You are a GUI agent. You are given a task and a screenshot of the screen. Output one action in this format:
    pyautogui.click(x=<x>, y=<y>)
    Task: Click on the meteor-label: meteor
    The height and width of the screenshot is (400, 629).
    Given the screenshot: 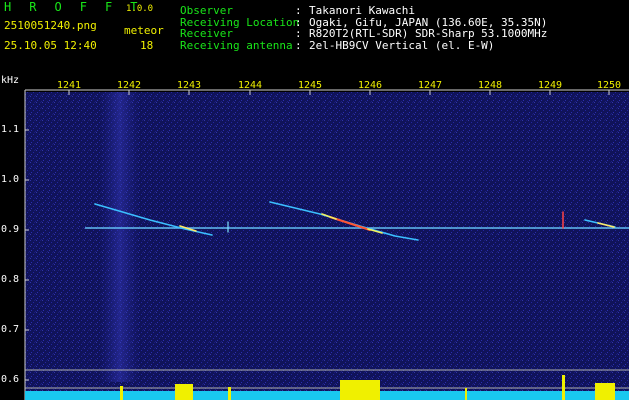 What is the action you would take?
    pyautogui.click(x=144, y=30)
    